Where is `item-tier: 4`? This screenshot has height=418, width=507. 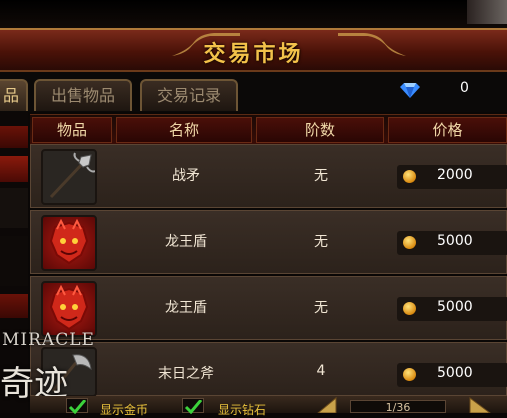
item-tier: 4 is located at coordinates (321, 371).